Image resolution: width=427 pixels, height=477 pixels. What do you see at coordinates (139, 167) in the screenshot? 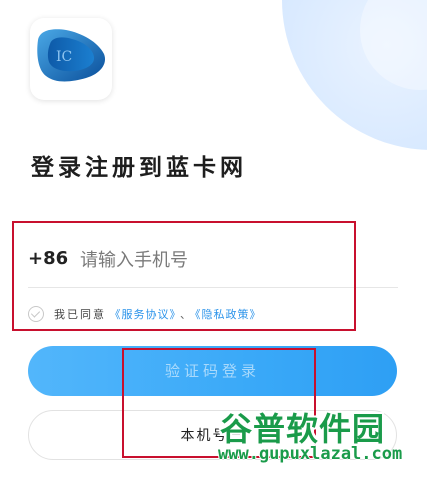
I see `page-title: 登录注册到蓝卡网` at bounding box center [139, 167].